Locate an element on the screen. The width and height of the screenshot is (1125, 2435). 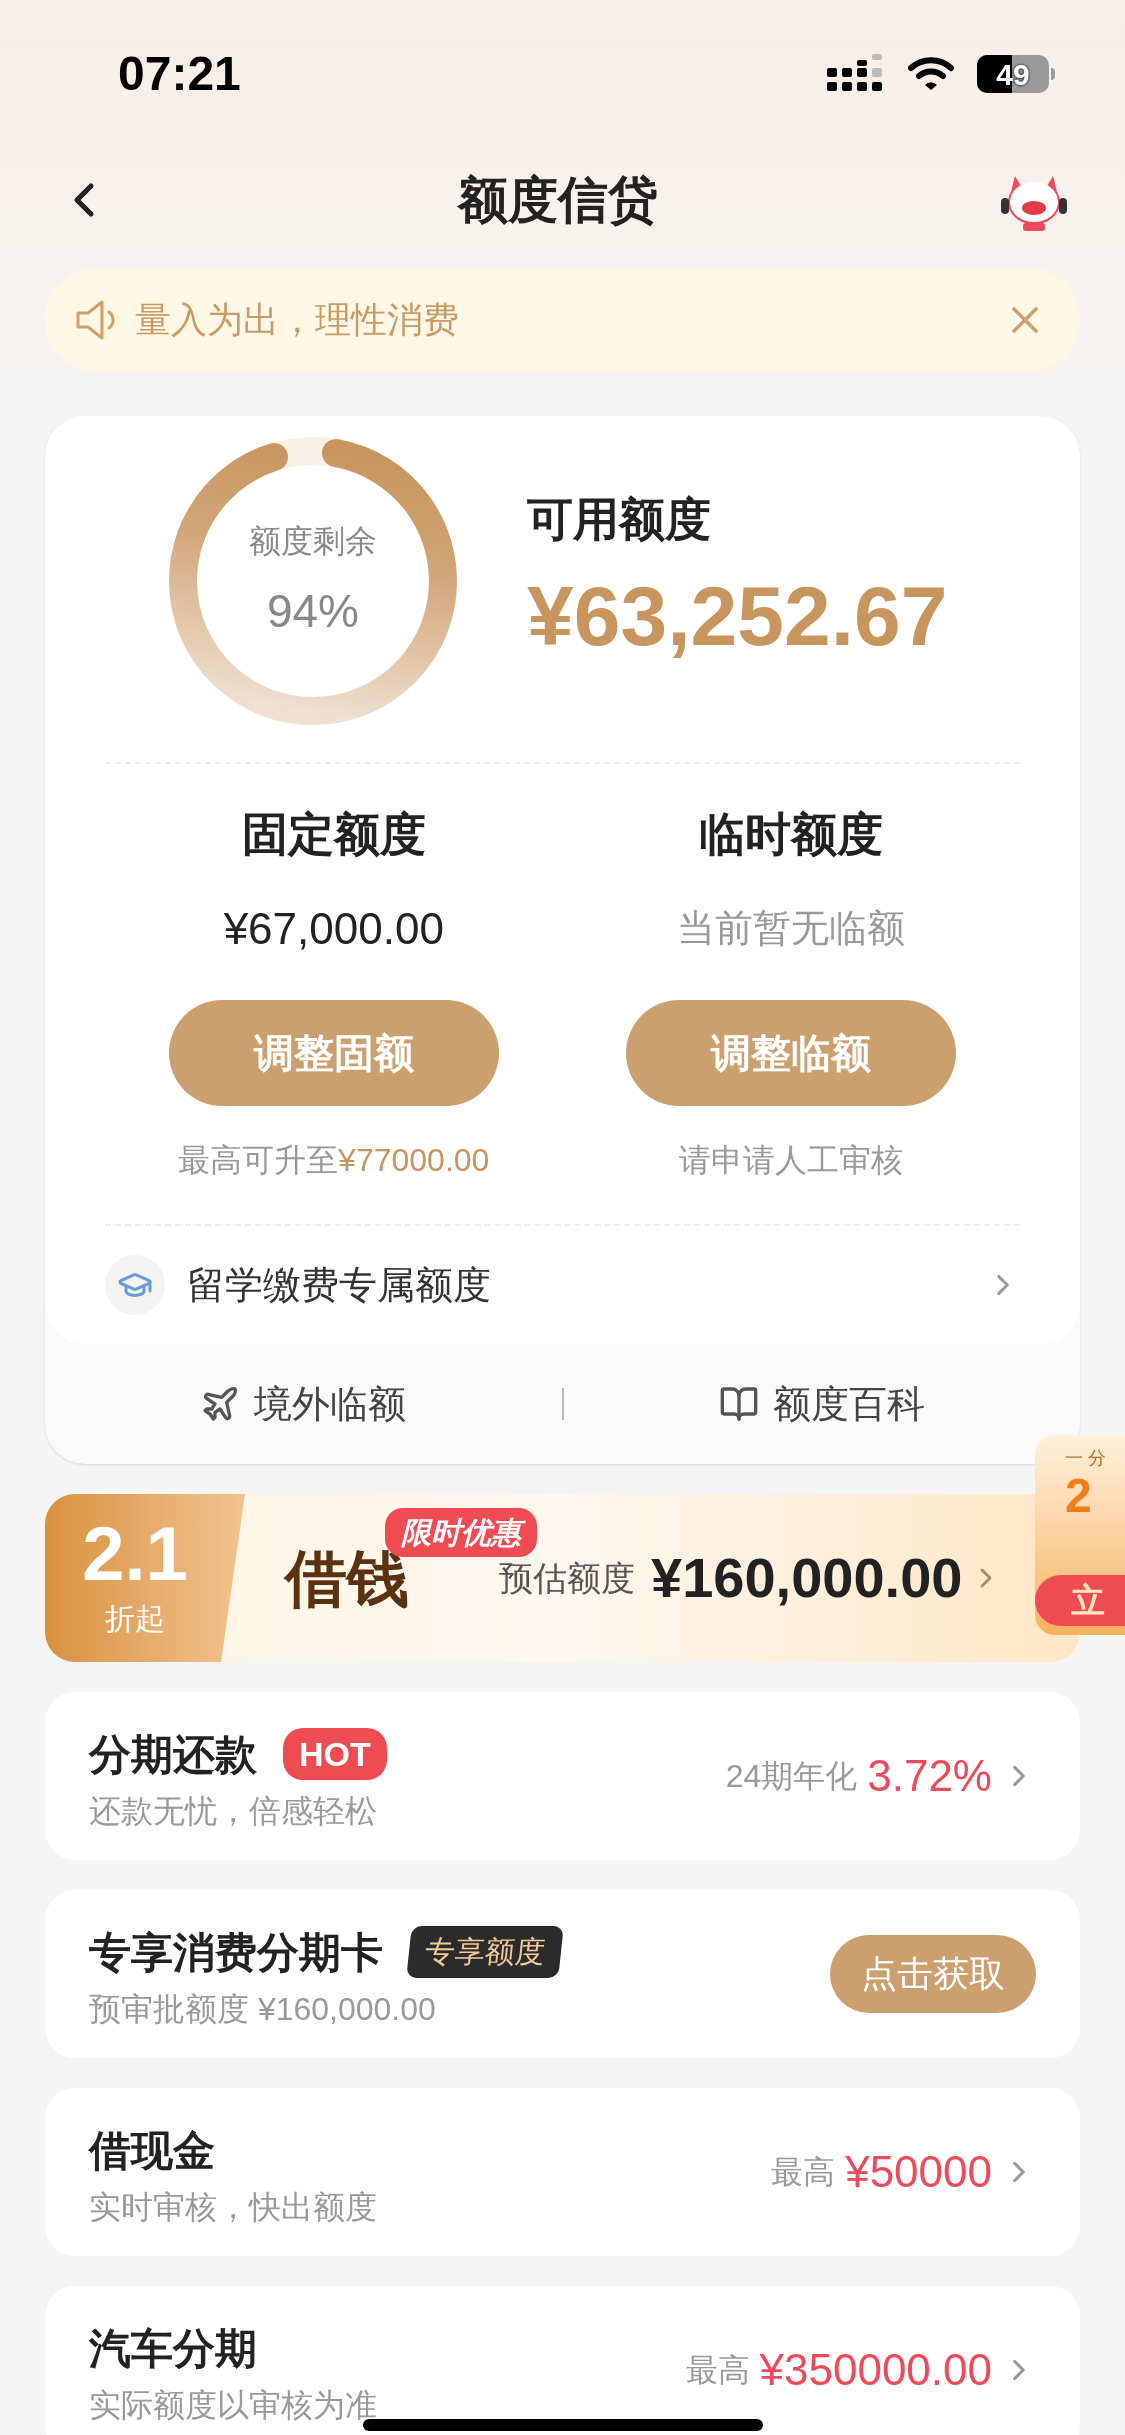
limit-value: 当前暂无临额 is located at coordinates (791, 928).